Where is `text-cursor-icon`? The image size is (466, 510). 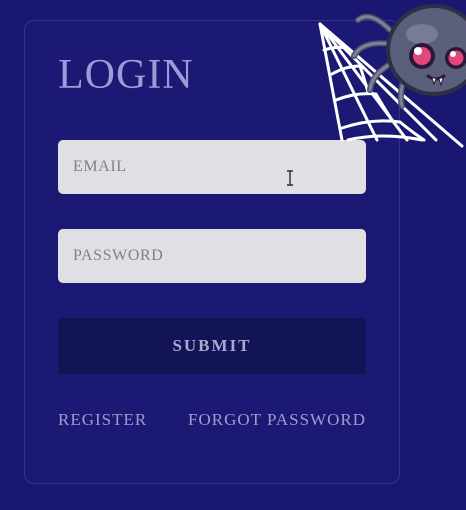
text-cursor-icon is located at coordinates (290, 178).